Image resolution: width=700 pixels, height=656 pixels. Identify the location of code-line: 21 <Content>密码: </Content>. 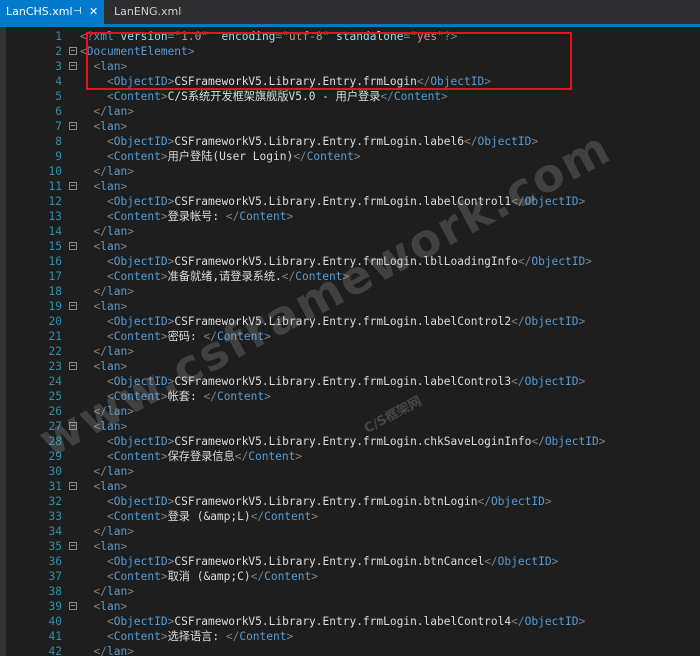
(350, 336).